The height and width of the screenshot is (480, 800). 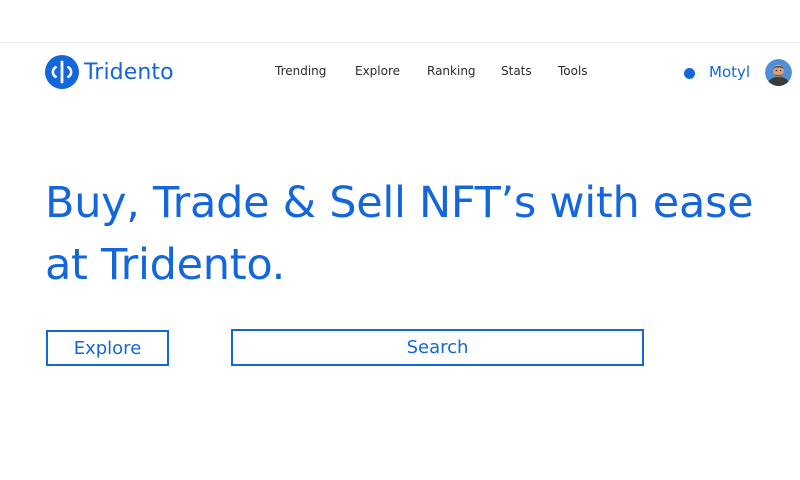 I want to click on username: Motyl, so click(x=729, y=72).